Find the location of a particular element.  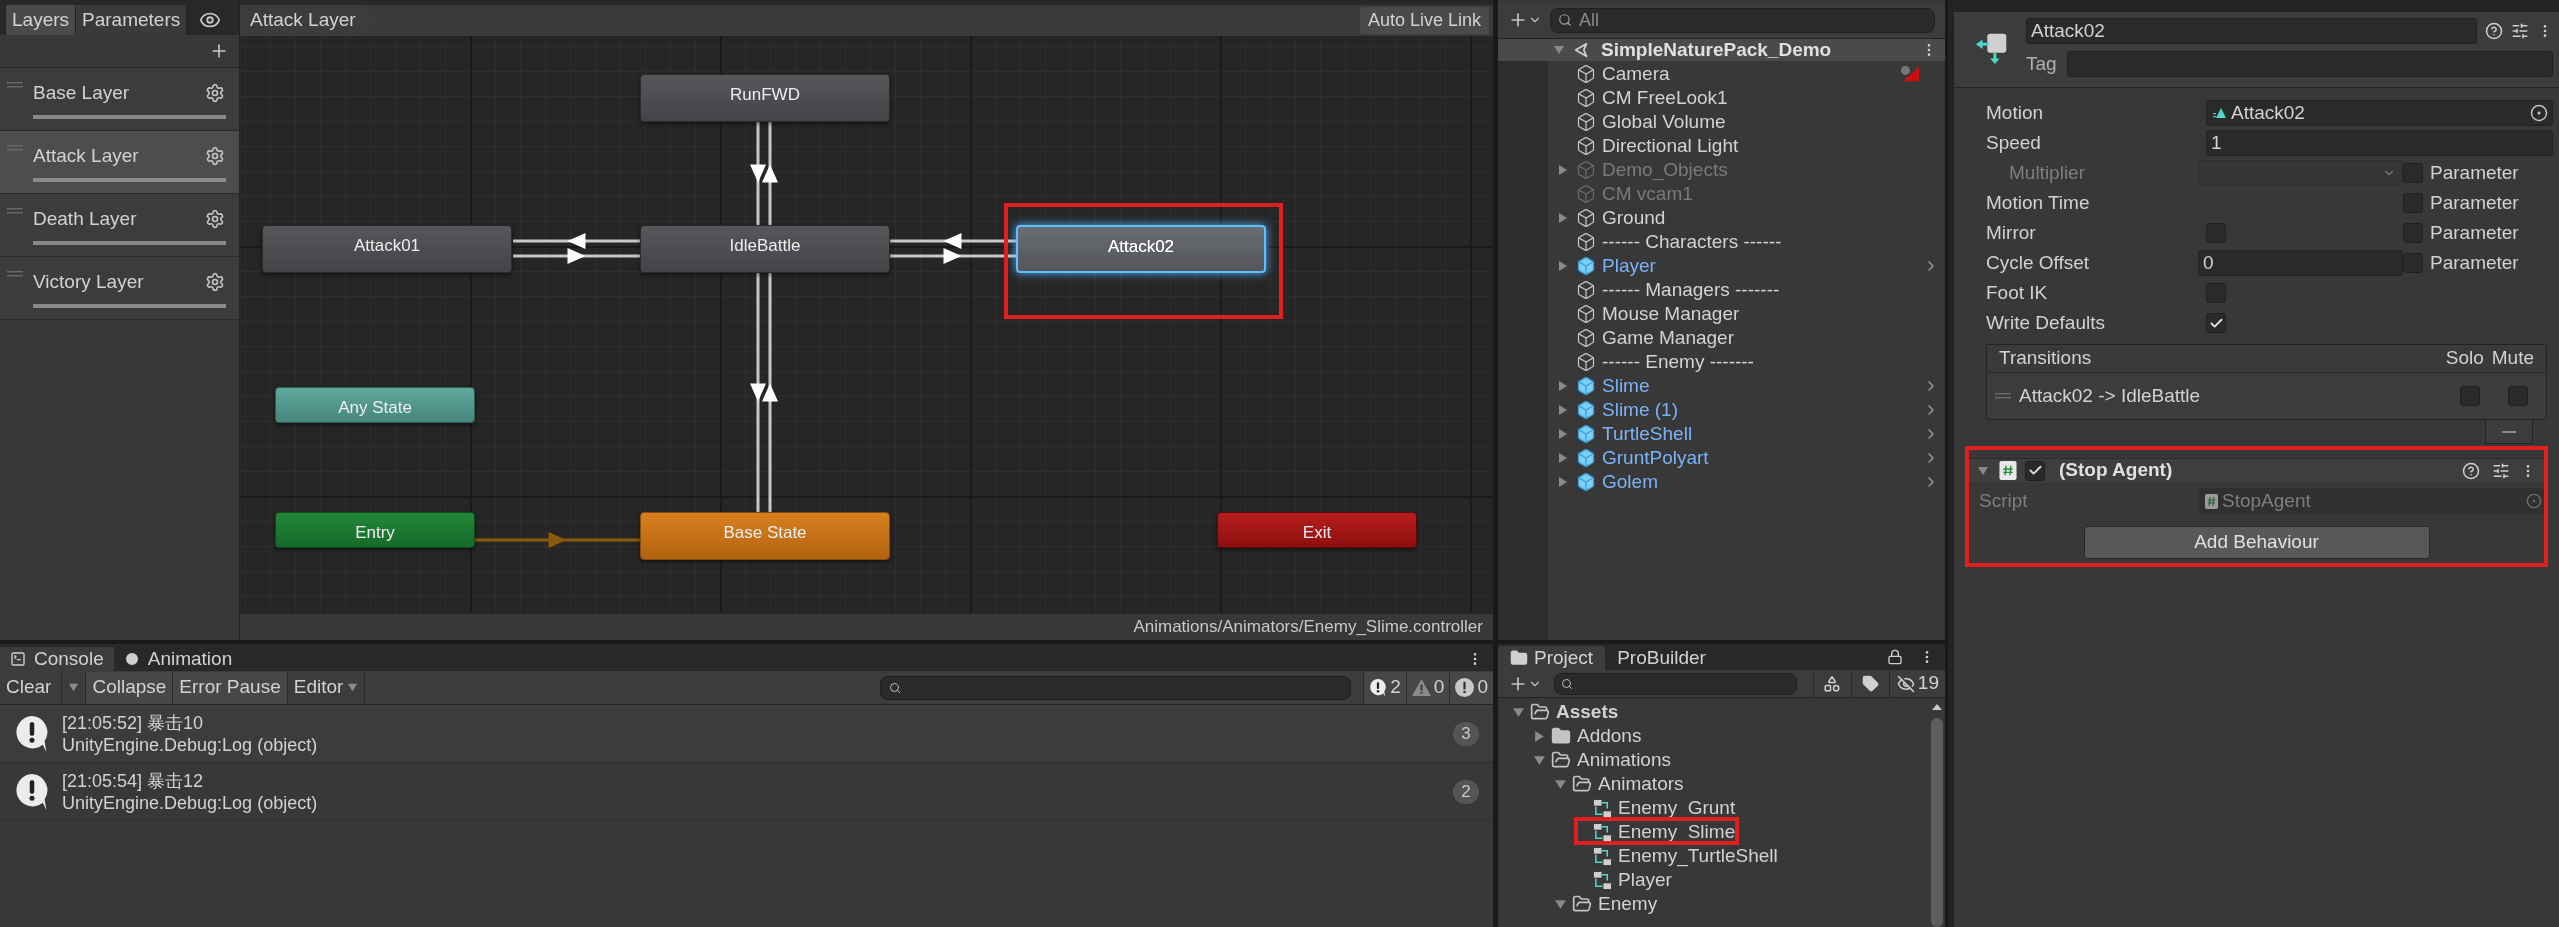

panel-tab: Layers is located at coordinates (41, 20).